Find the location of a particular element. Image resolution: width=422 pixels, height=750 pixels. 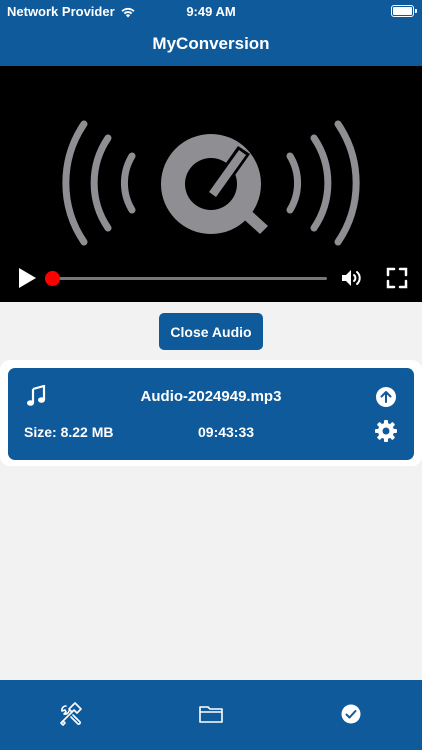

file-size: Size: 8.22 MB is located at coordinates (69, 432).